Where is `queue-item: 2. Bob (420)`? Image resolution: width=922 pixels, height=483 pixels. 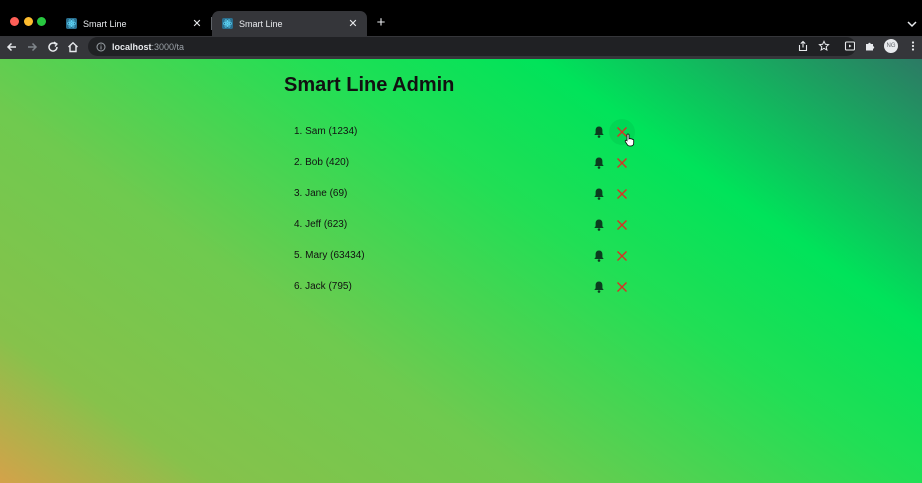
queue-item: 2. Bob (420) is located at coordinates (464, 162).